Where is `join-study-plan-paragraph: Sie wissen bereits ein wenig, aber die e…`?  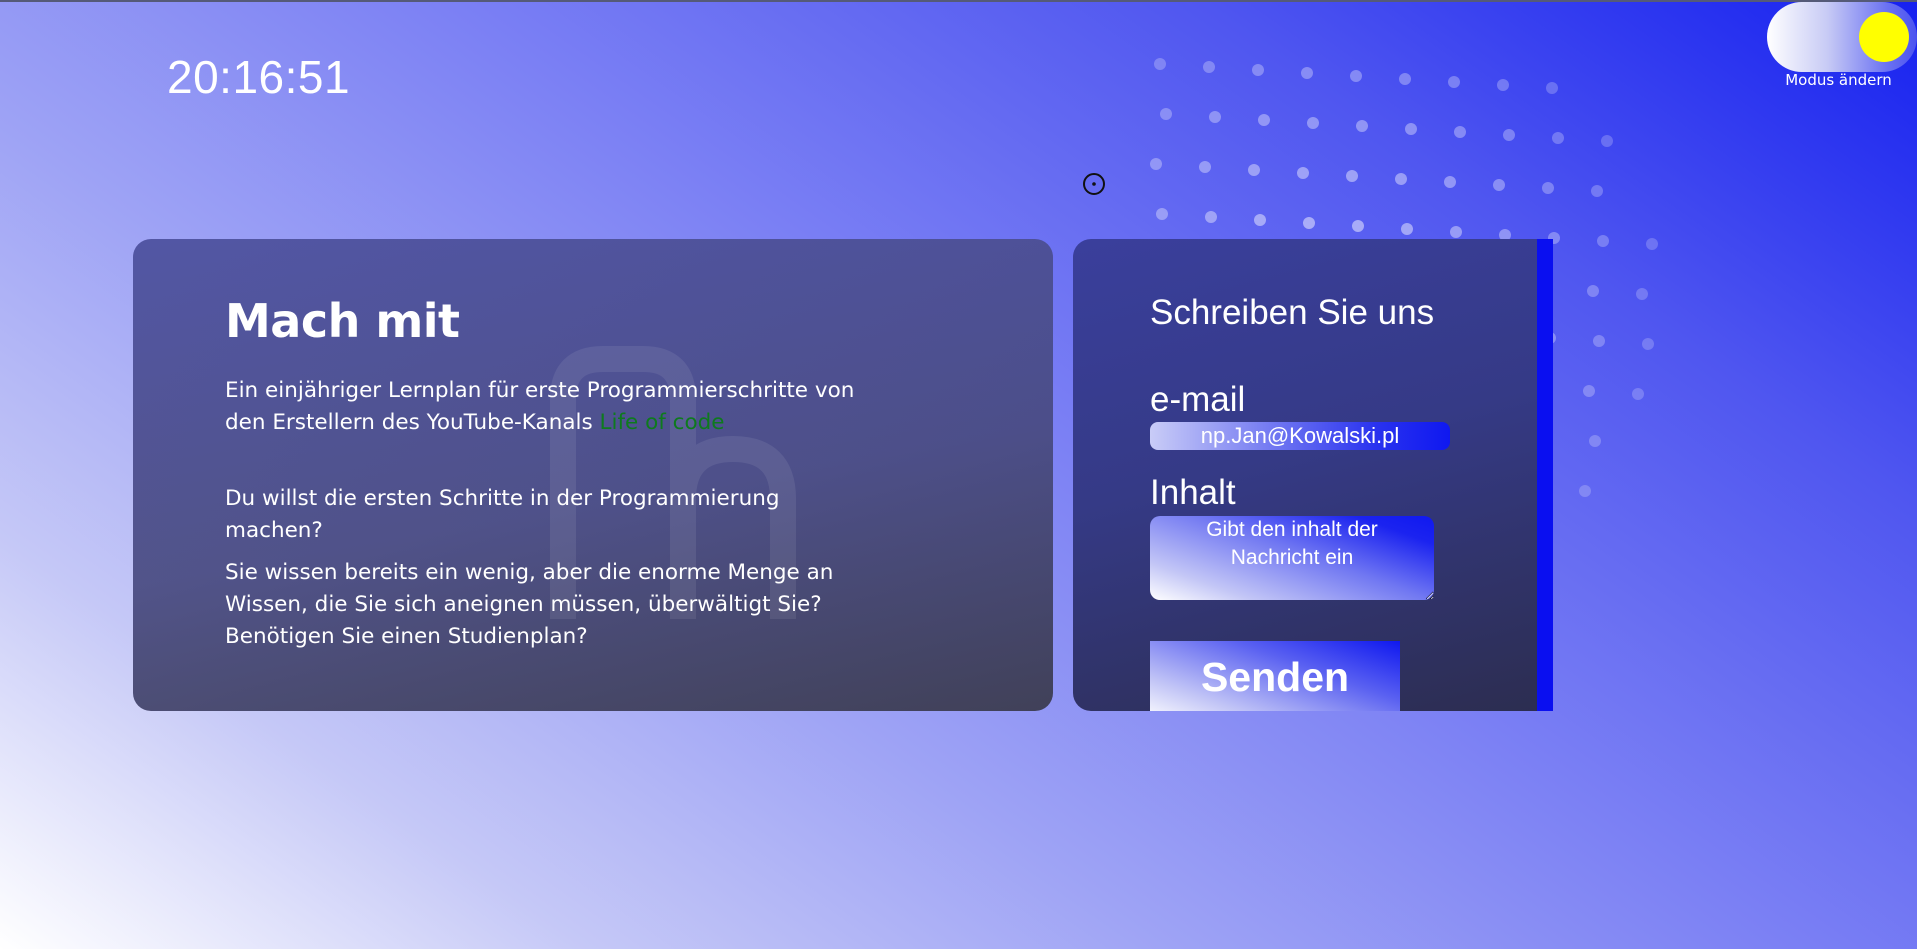
join-study-plan-paragraph: Sie wissen bereits ein wenig, aber die e… is located at coordinates (529, 604).